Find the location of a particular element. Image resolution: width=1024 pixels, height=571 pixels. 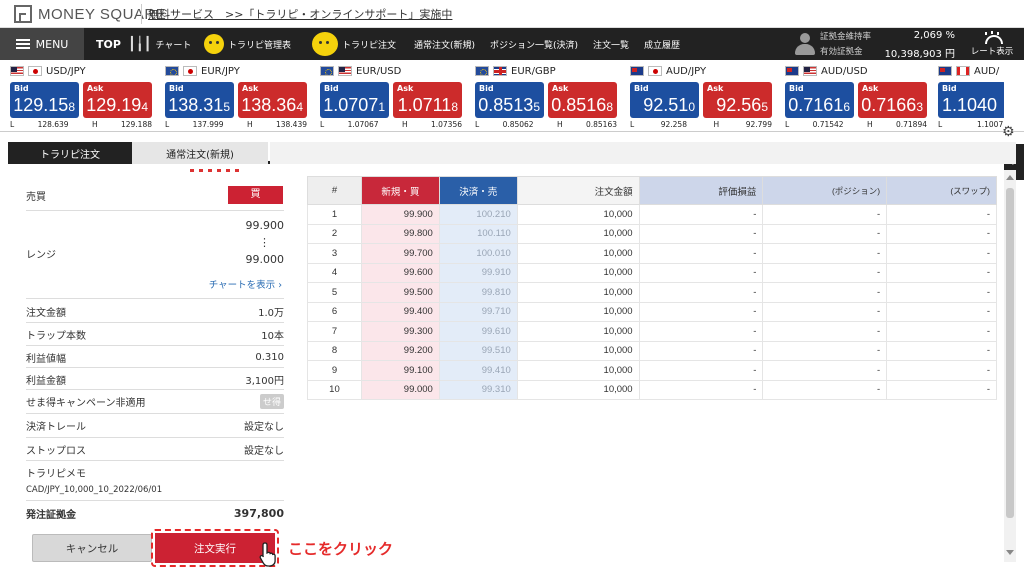

amount-value: 1.0万 is located at coordinates (271, 313).